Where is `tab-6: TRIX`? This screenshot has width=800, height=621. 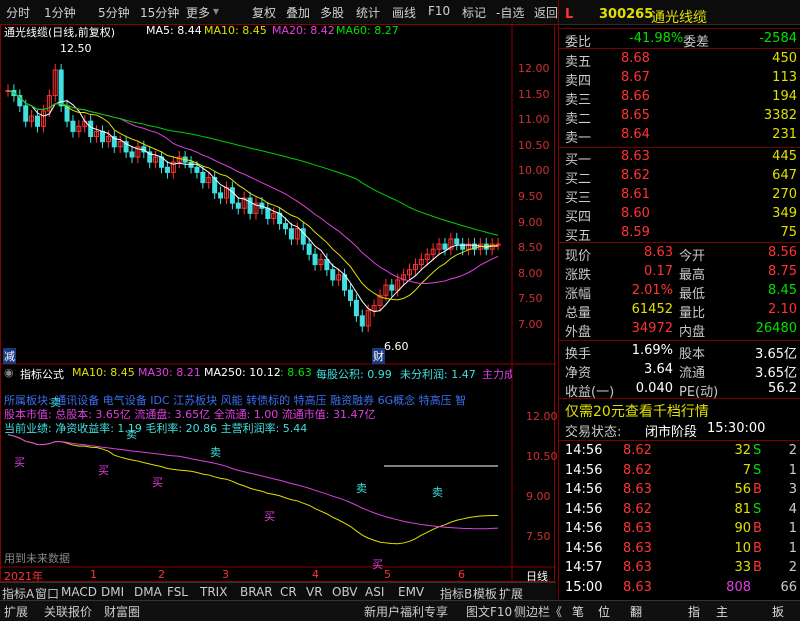
tab-6: TRIX is located at coordinates (213, 592).